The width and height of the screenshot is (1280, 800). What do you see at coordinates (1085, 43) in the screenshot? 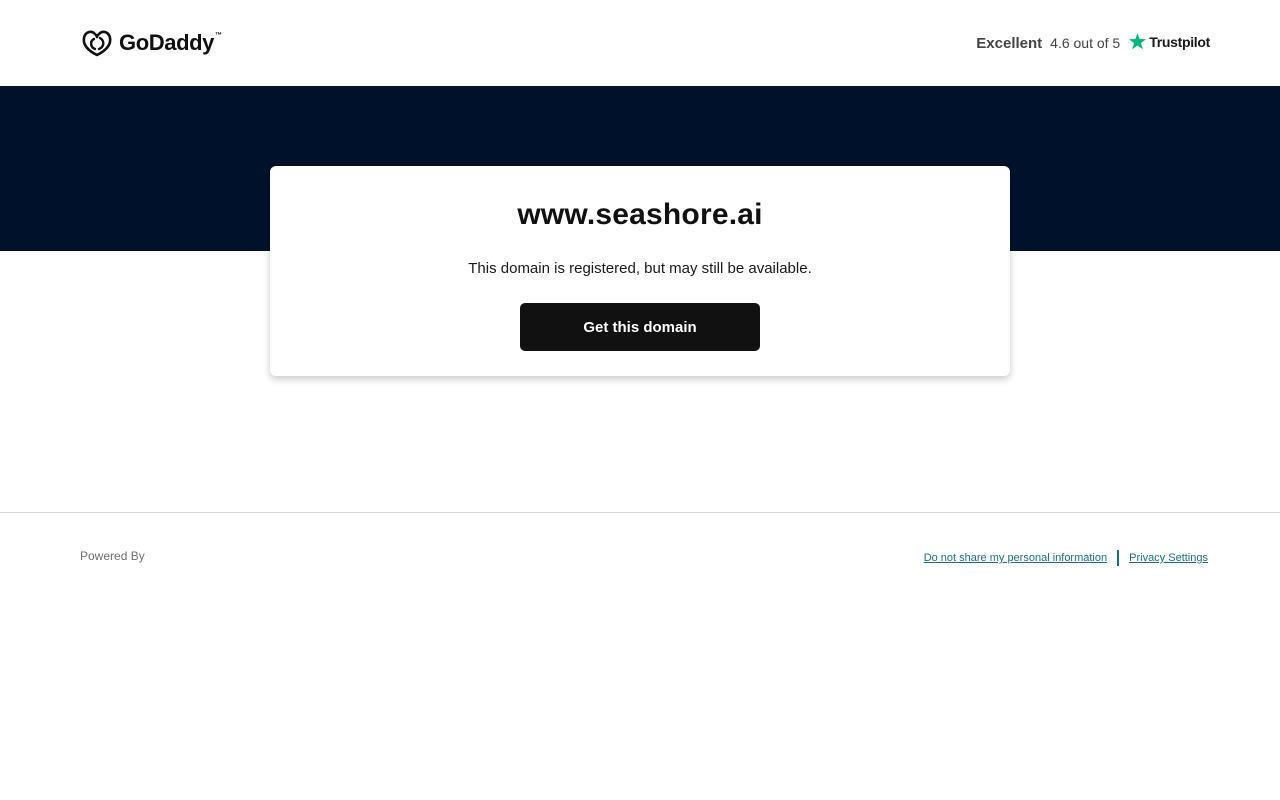
I see `rating-score: 4.6 out of 5` at bounding box center [1085, 43].